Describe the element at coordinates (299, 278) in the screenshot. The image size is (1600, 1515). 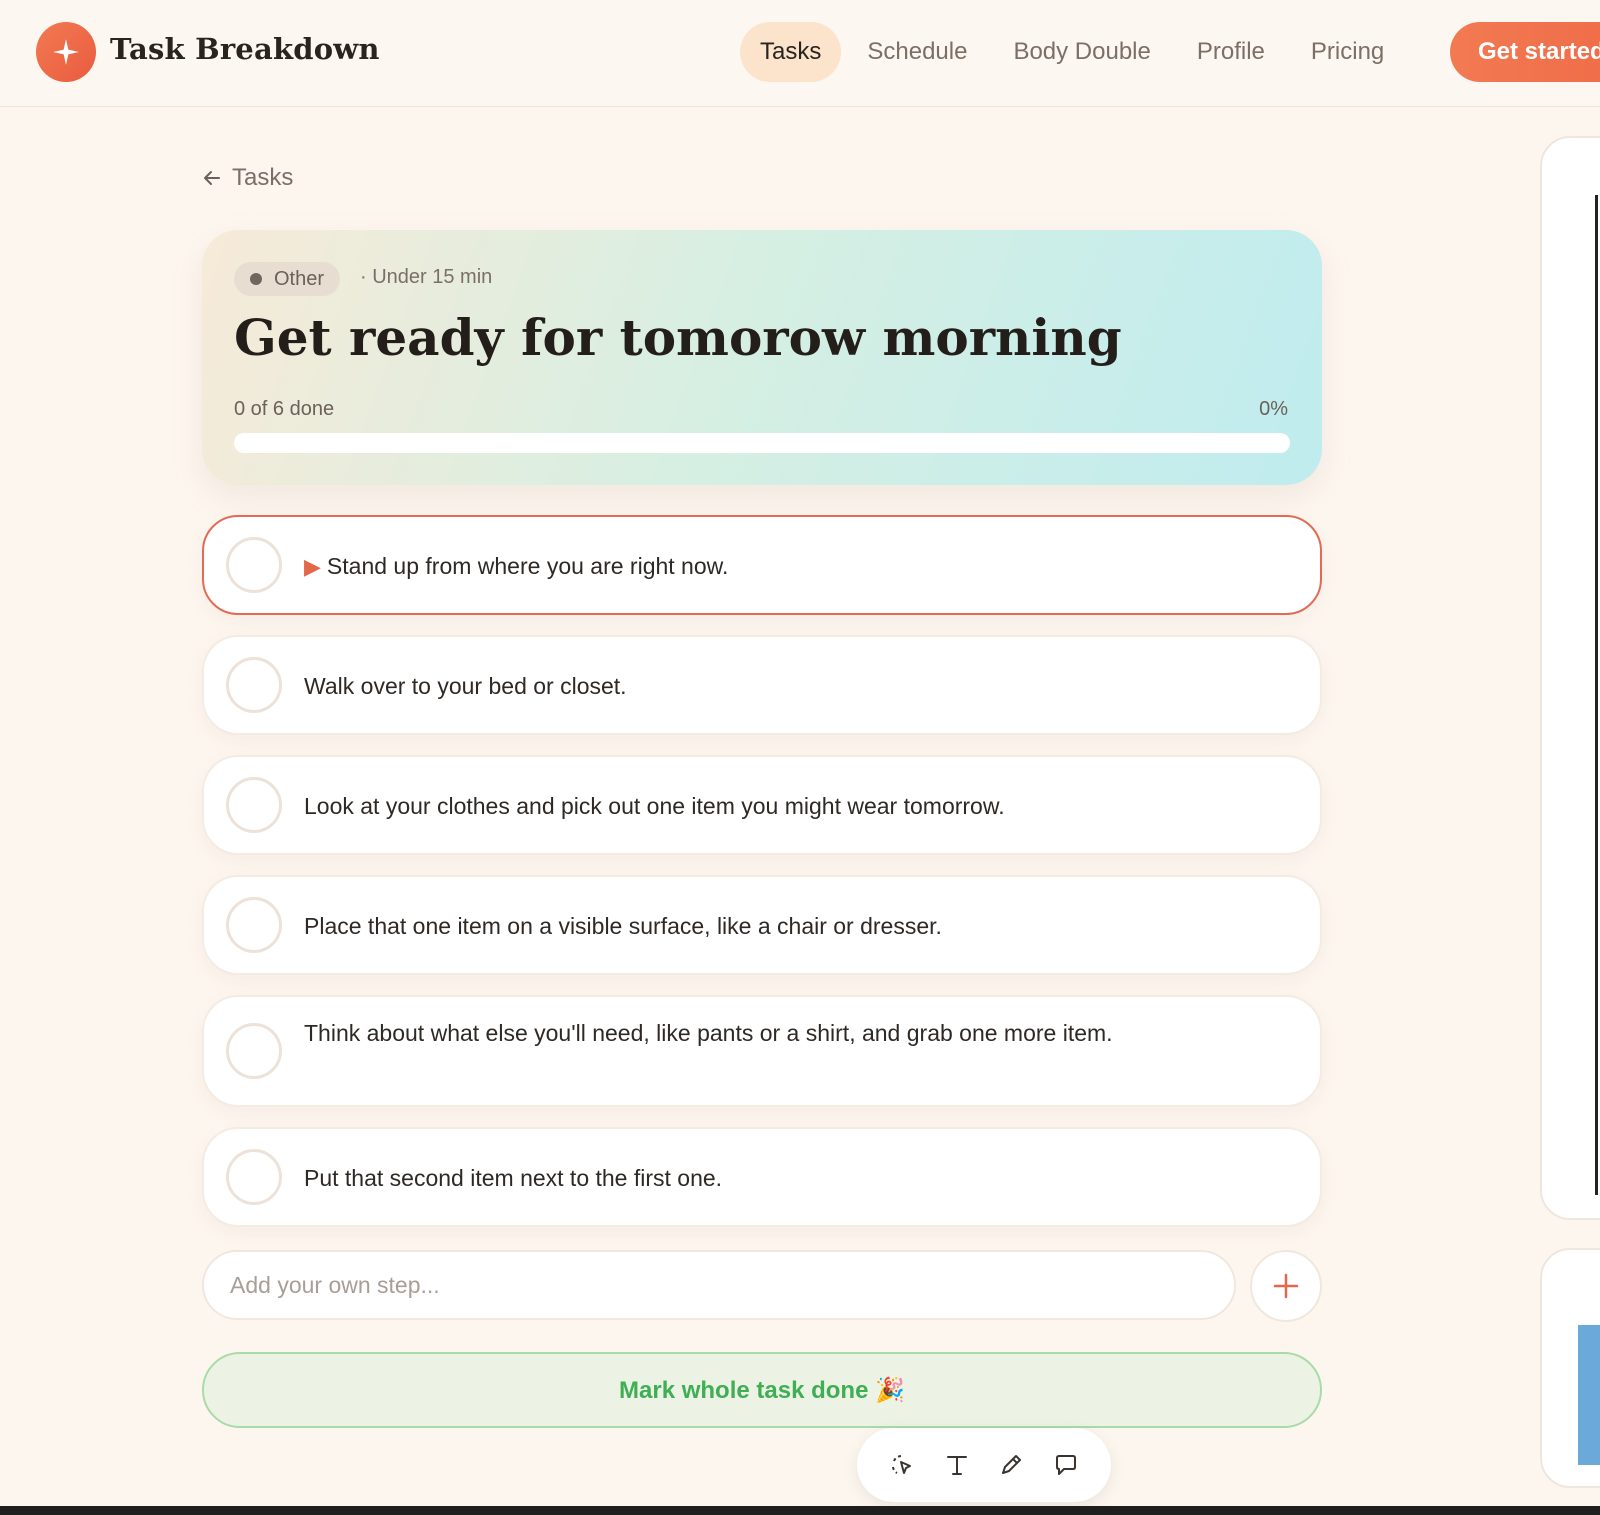
I see `category-label: Other` at that location.